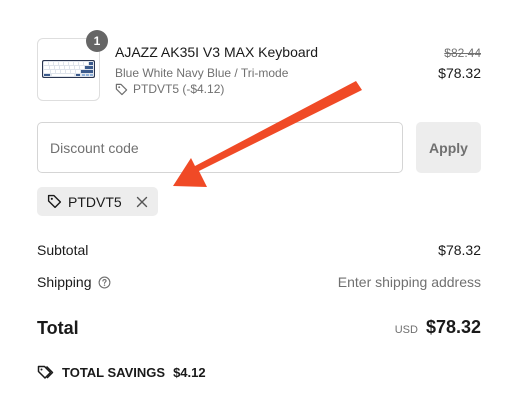 The image size is (518, 410). Describe the element at coordinates (220, 147) in the screenshot. I see `discount-code-input` at that location.